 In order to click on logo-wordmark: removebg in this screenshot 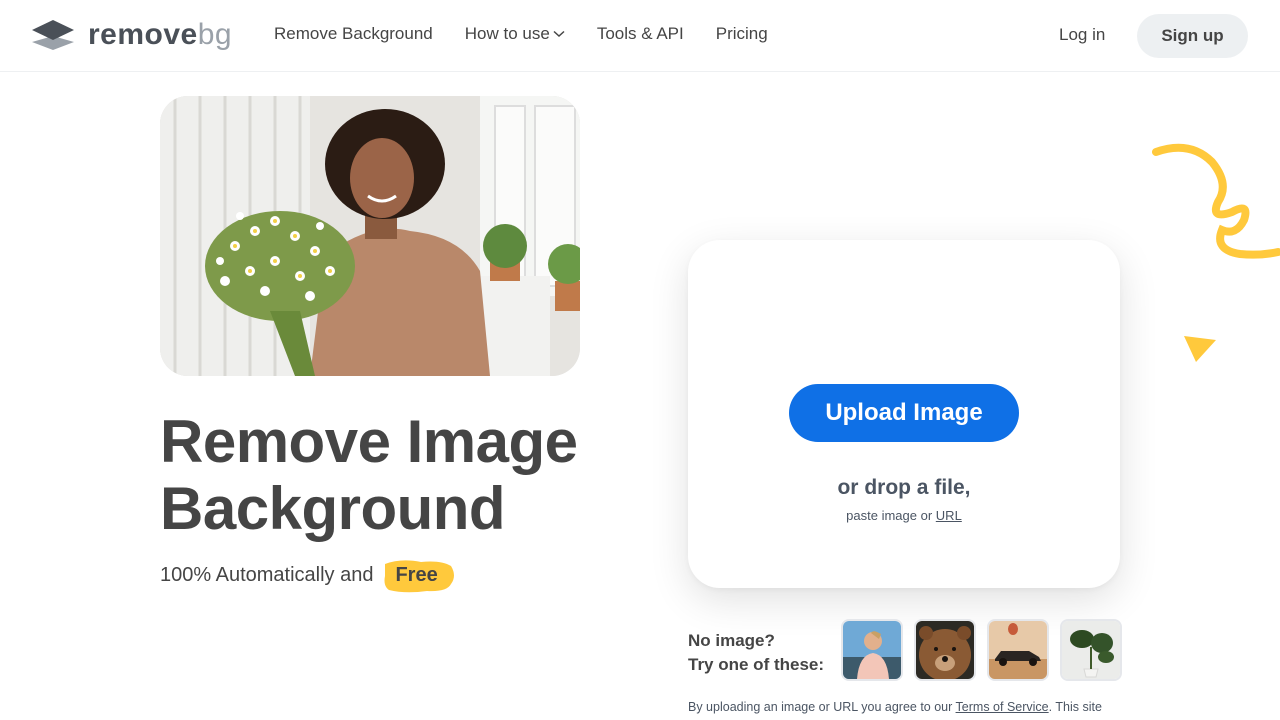, I will do `click(160, 34)`.